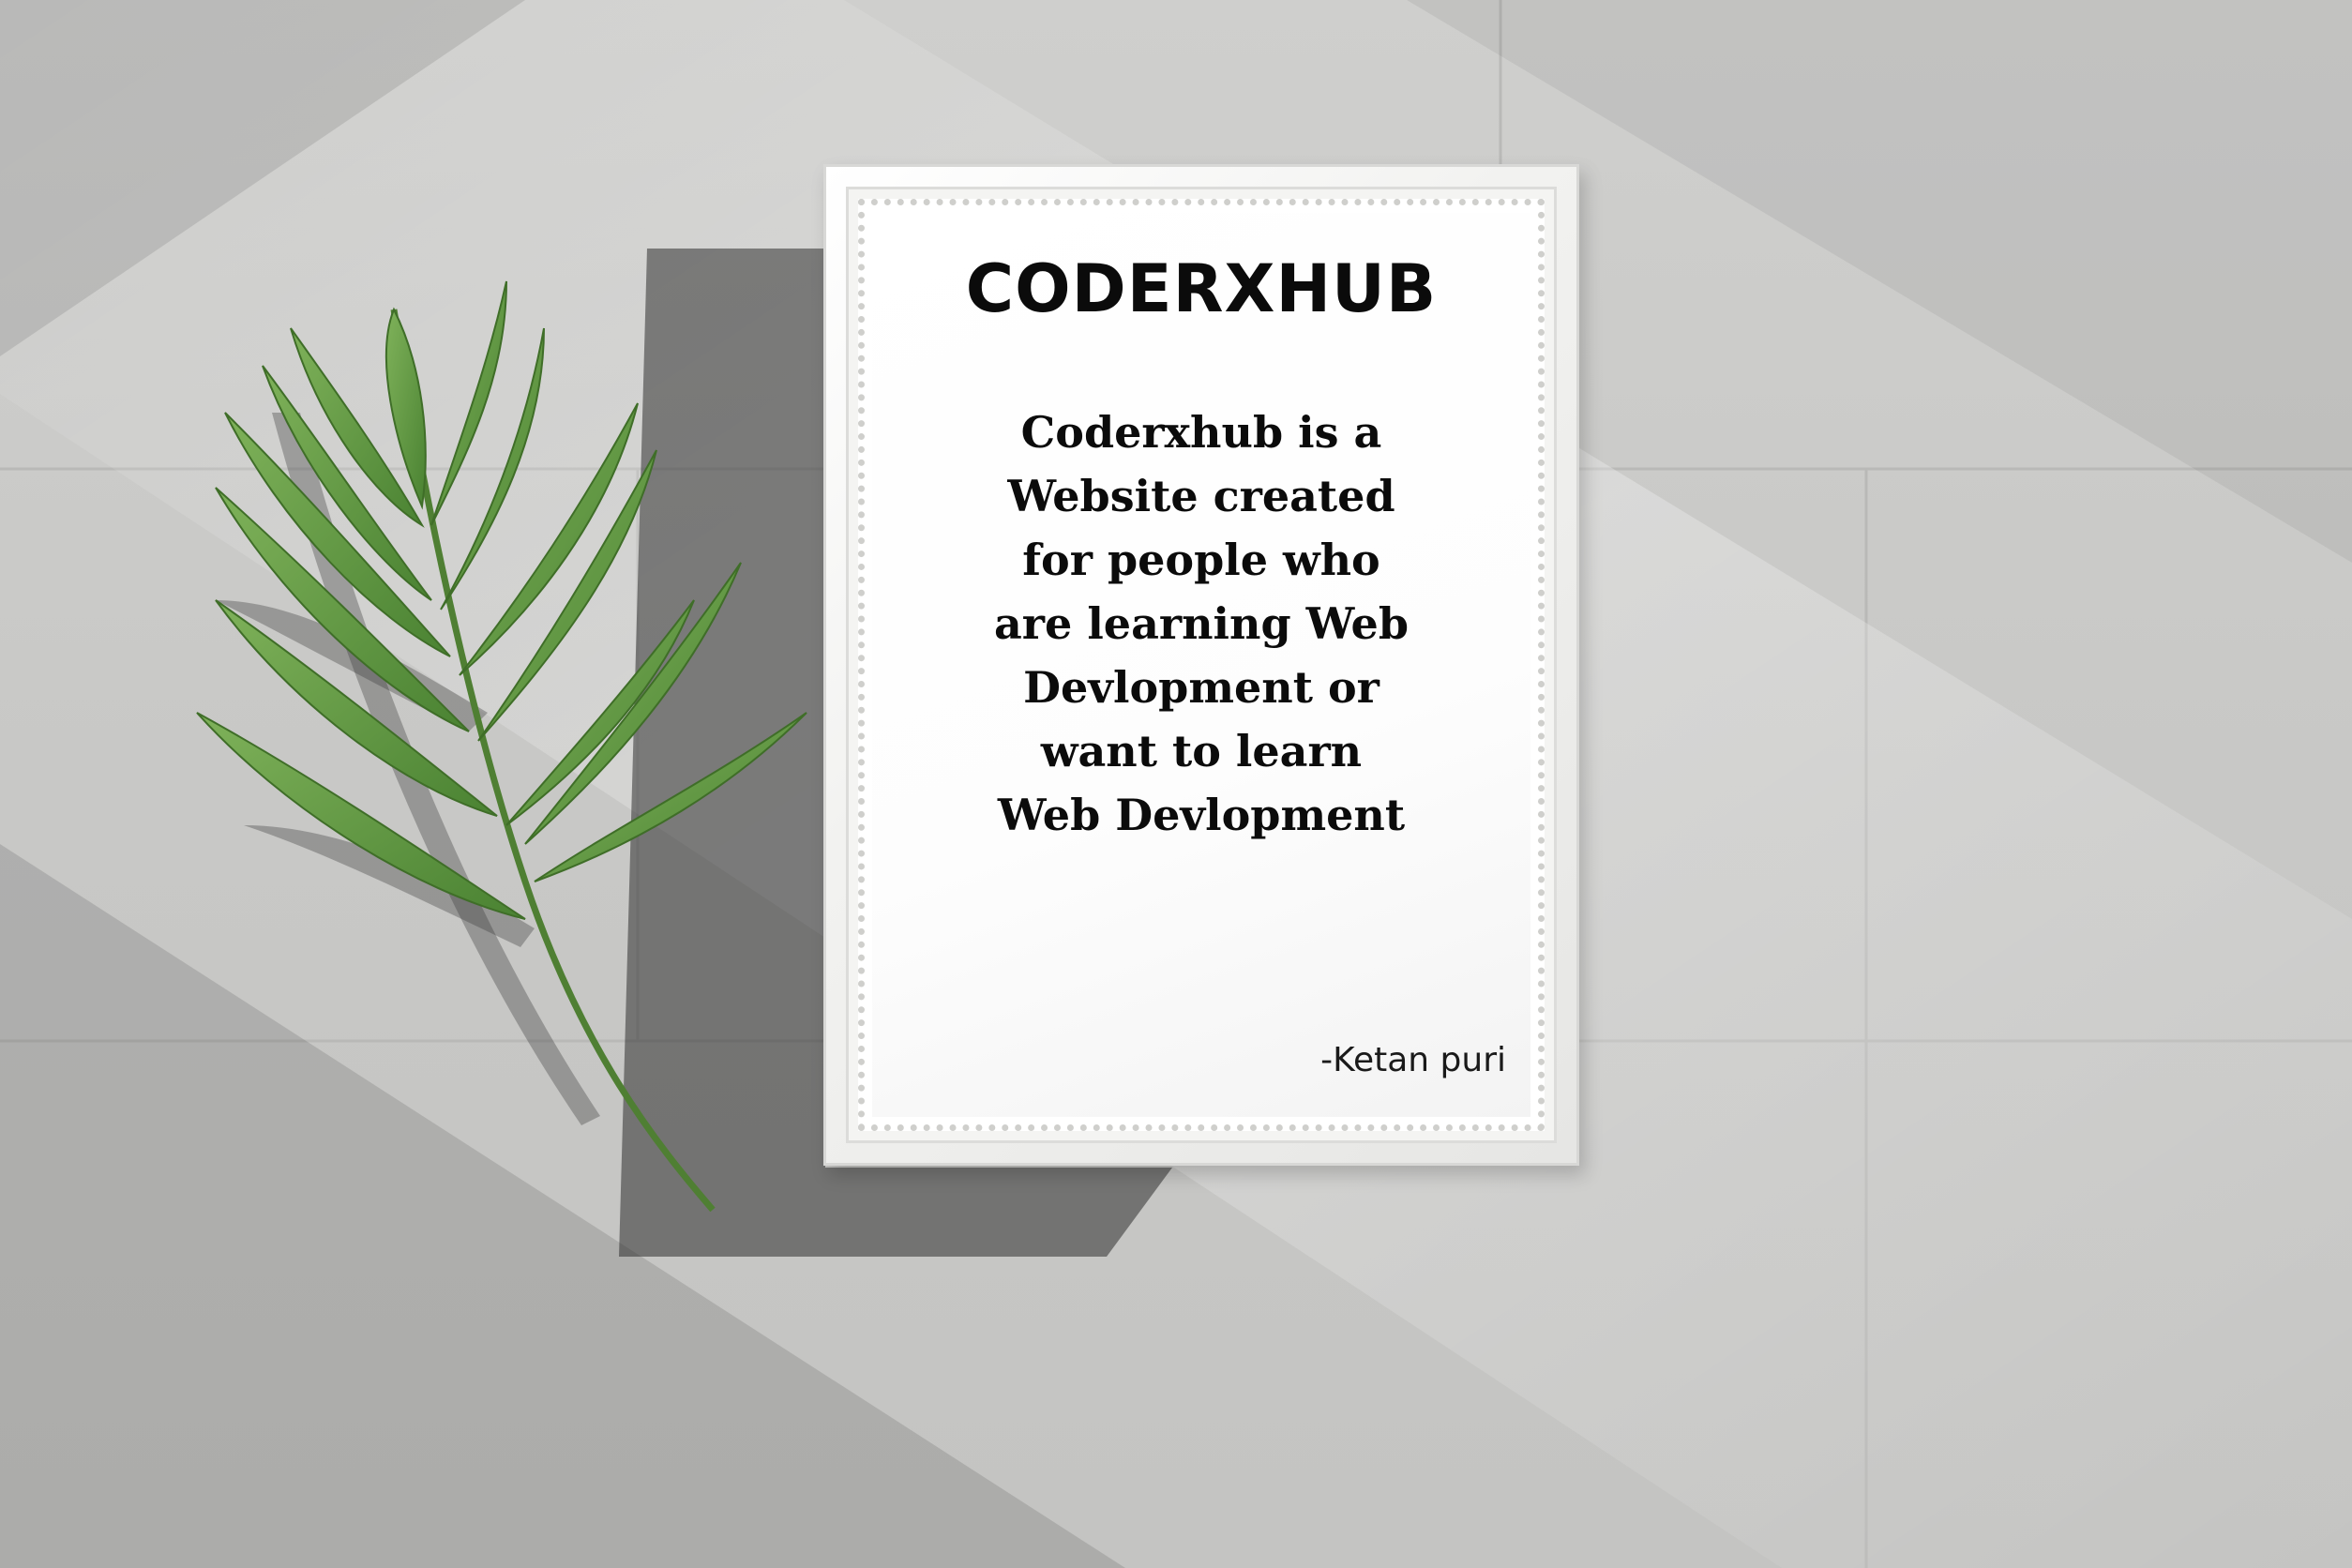 Image resolution: width=2352 pixels, height=1568 pixels. I want to click on poster-body-line: Devlopment or, so click(1201, 688).